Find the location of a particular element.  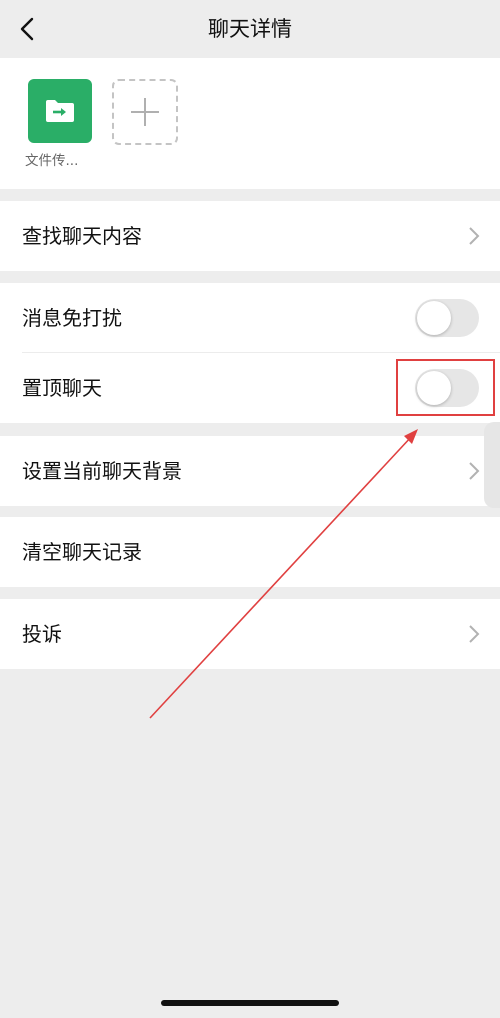

row-label: 清空聊天记录 is located at coordinates (82, 552).